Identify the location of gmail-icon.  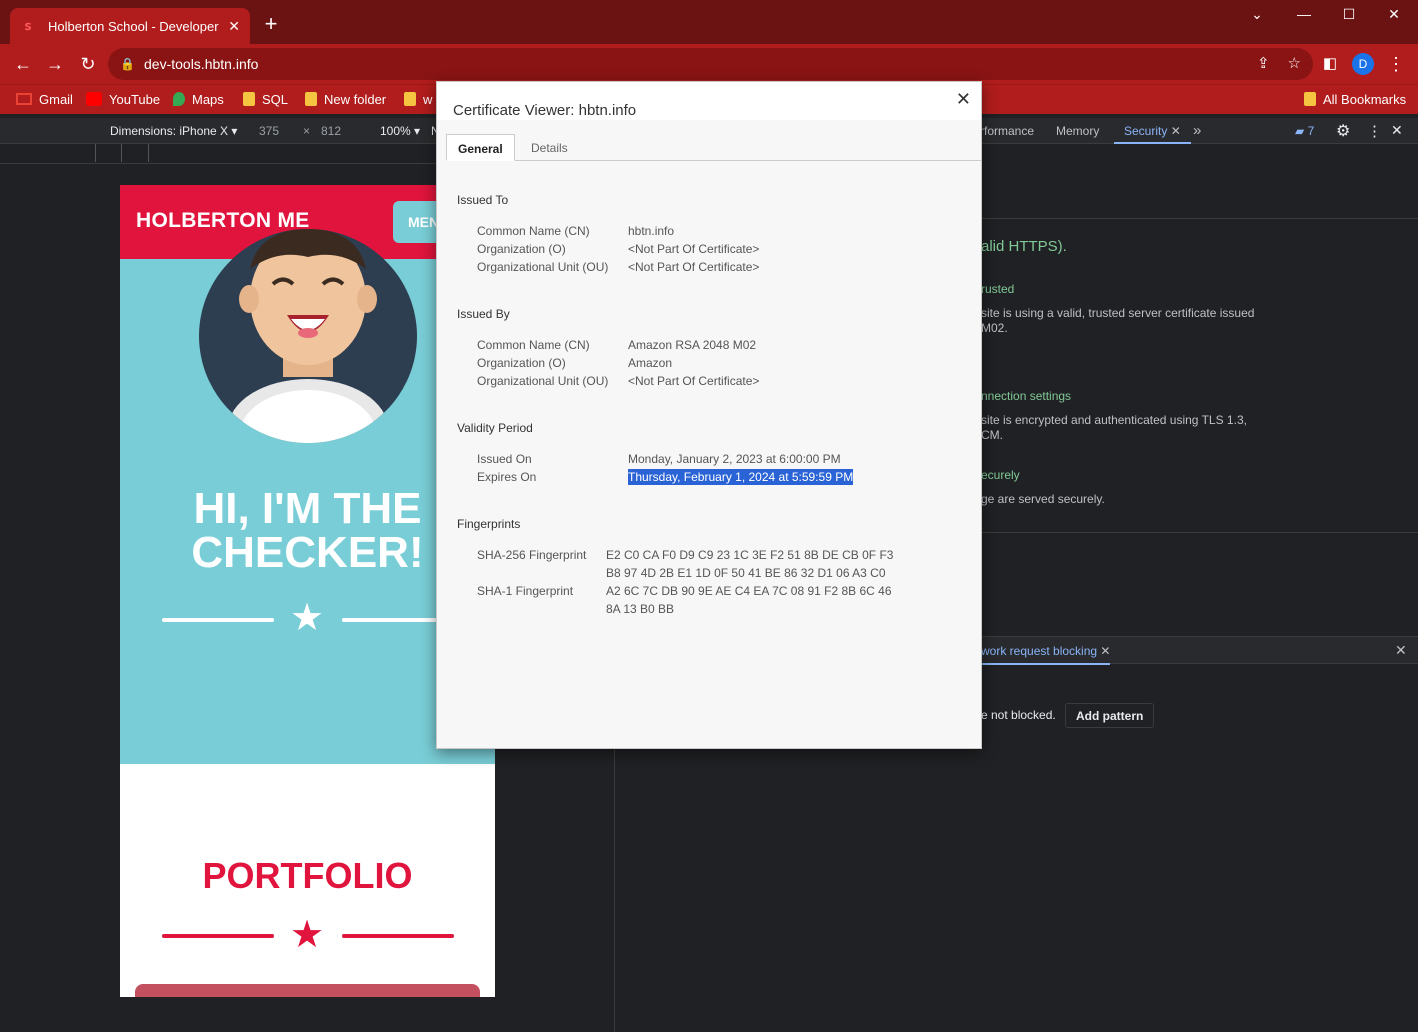
(24, 99).